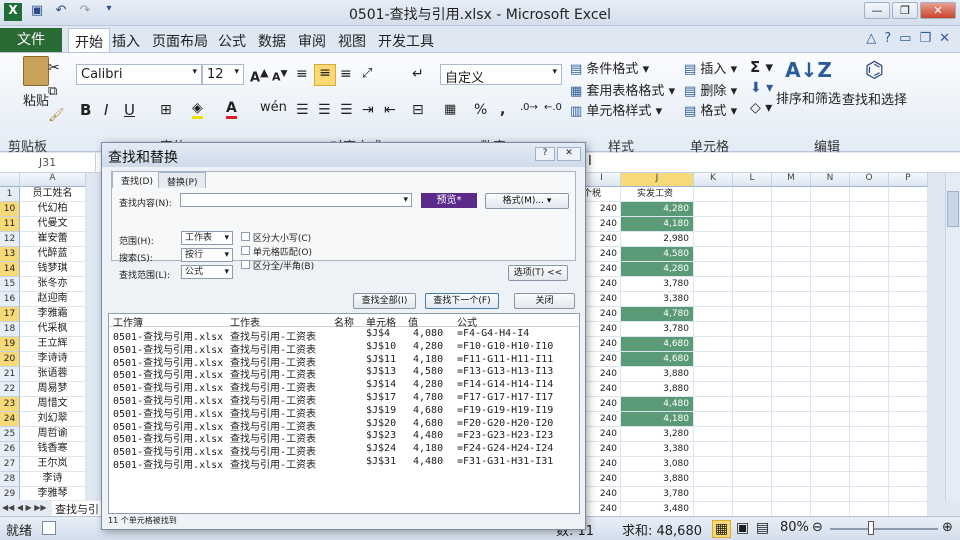 The image size is (960, 540). I want to click on tab-2: 页面布局, so click(180, 41).